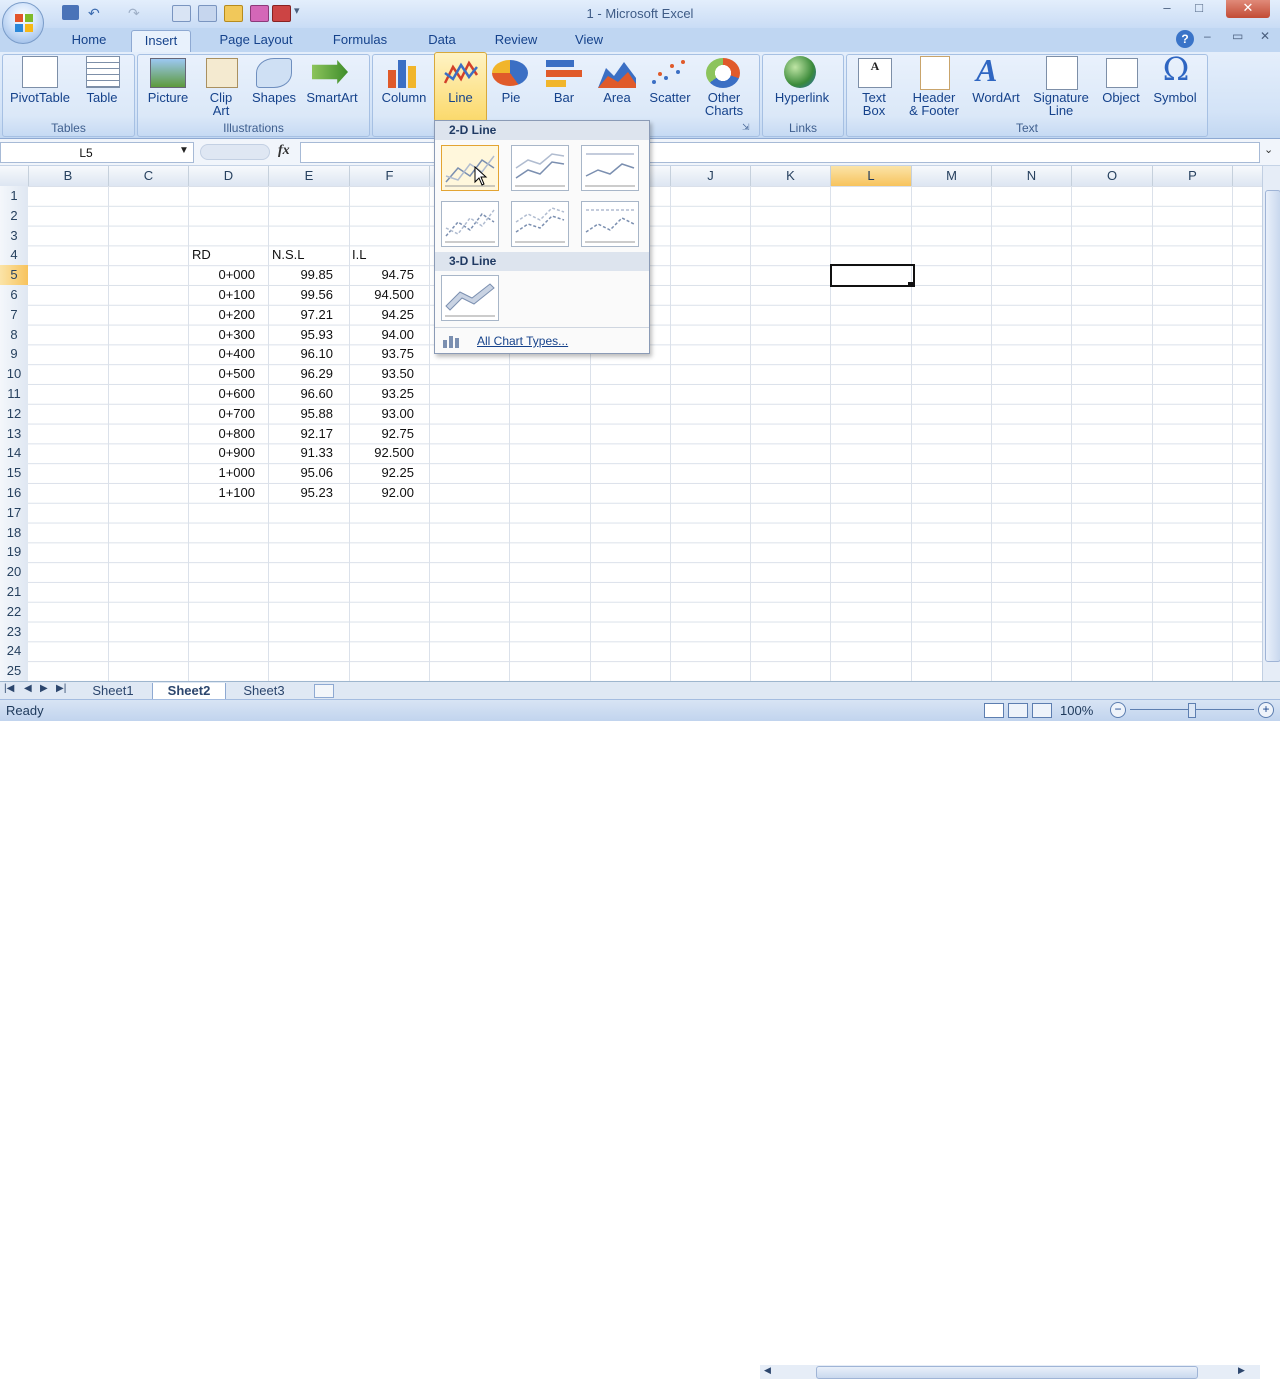 The width and height of the screenshot is (1280, 1379). I want to click on office-button, so click(23, 23).